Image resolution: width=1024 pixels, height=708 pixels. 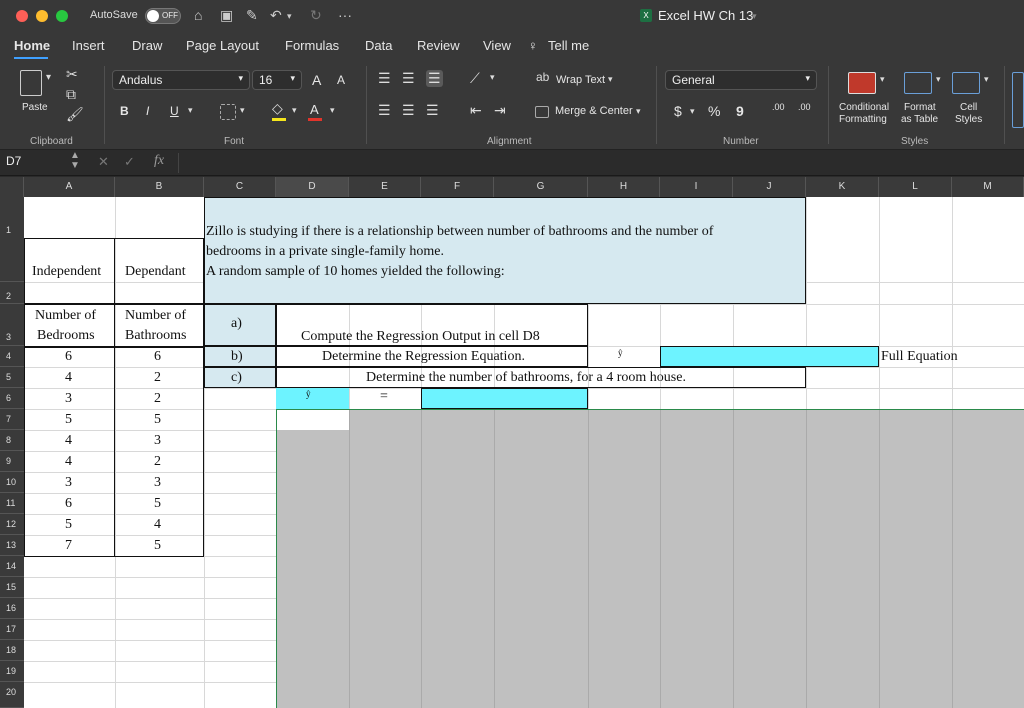 I want to click on borders-icon, so click(x=228, y=112).